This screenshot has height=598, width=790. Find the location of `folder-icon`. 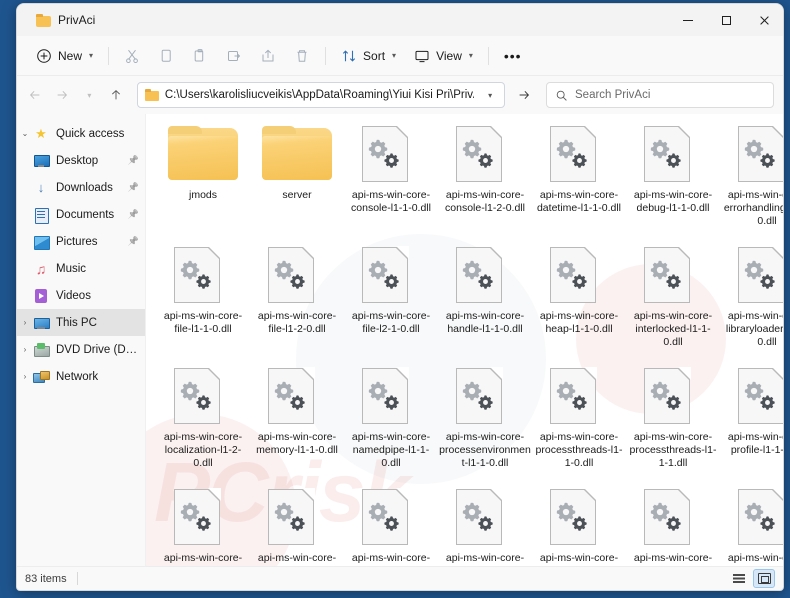

folder-icon is located at coordinates (151, 95).